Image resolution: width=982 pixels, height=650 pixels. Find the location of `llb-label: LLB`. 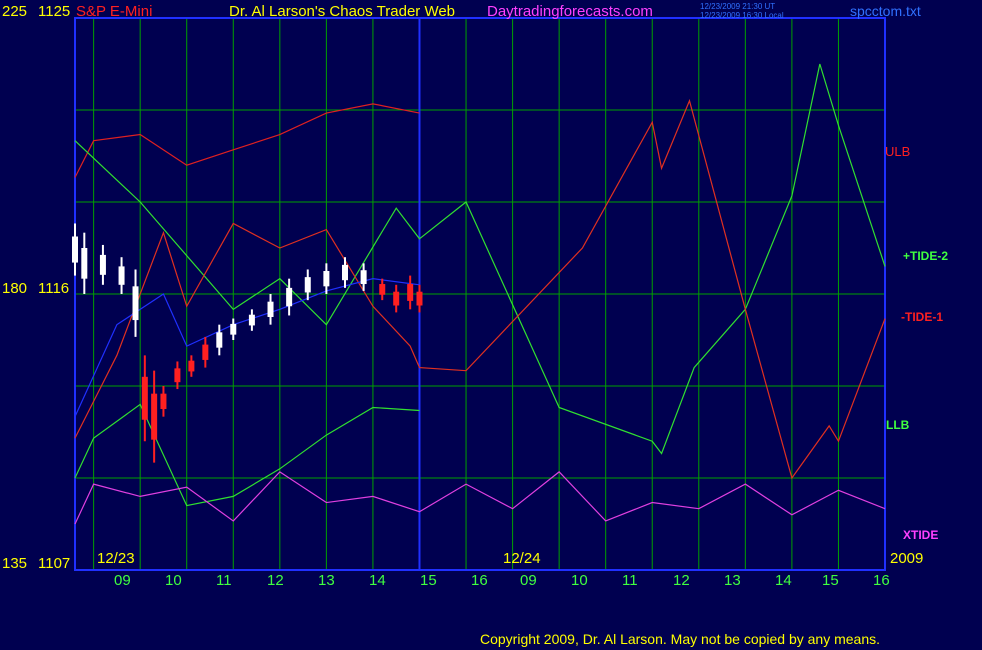

llb-label: LLB is located at coordinates (898, 425).